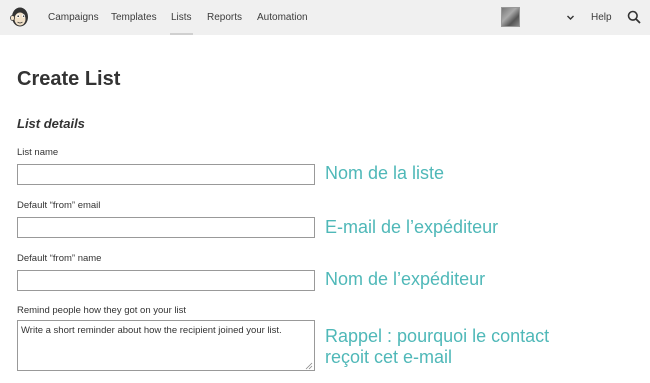  I want to click on reminder-textarea, so click(166, 345).